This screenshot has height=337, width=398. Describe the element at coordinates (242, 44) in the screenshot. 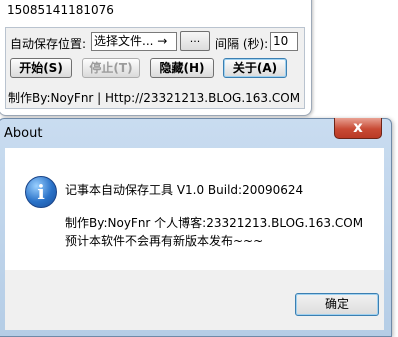

I see `interval-label: 间隔 (秒):` at that location.